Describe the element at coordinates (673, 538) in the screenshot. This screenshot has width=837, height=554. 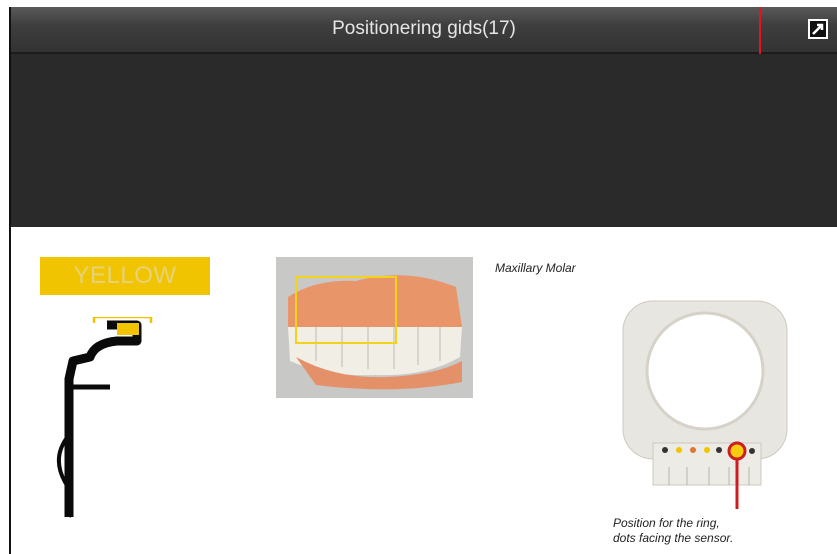
I see `ring-note-line-2: dots facing the sensor.` at that location.